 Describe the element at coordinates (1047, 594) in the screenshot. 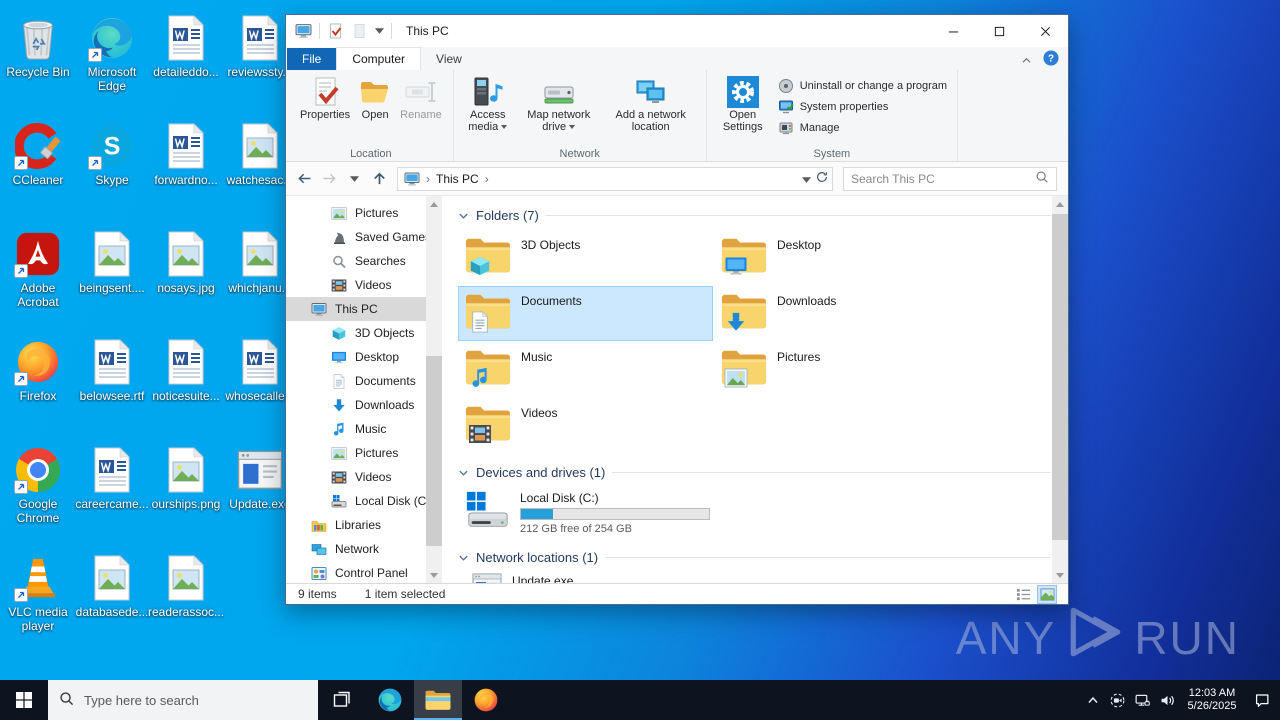

I see `large-icons-view-icon` at that location.